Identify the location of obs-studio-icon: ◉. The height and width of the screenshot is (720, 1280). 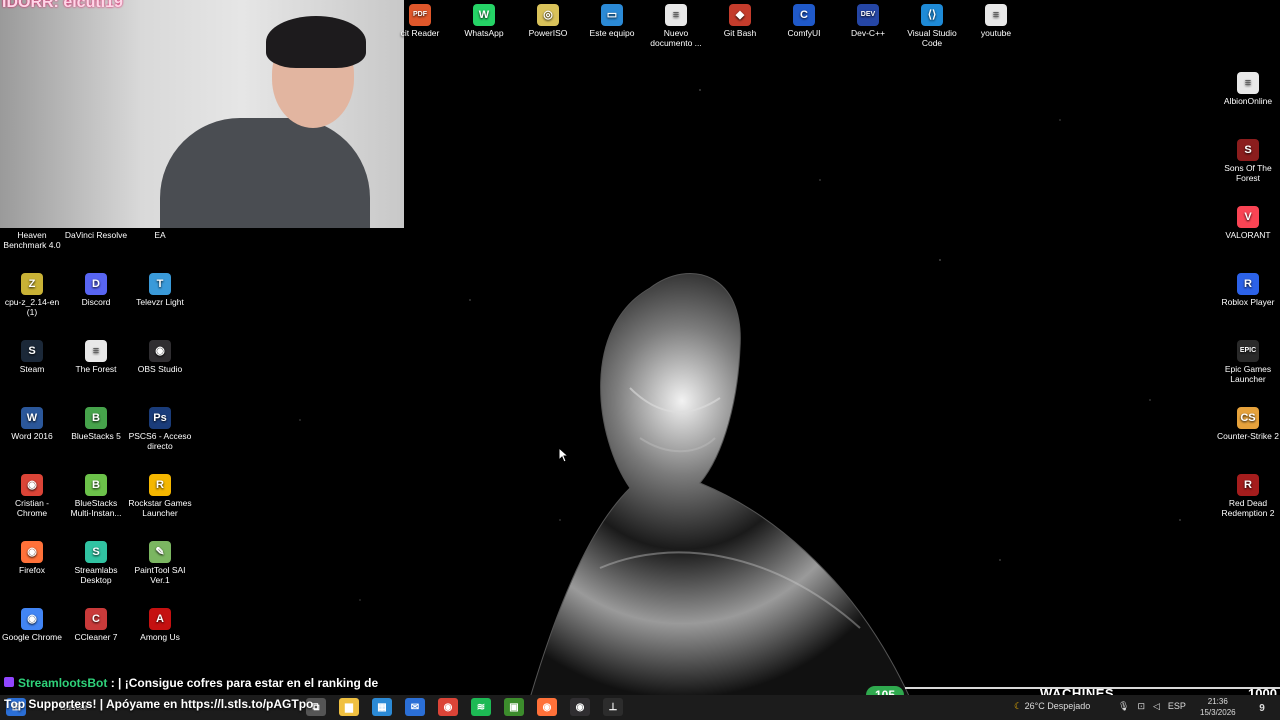
(160, 351).